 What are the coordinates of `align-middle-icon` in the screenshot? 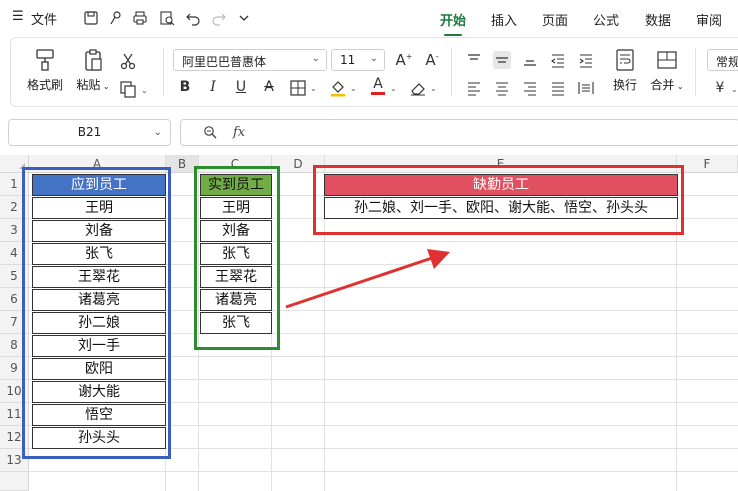 It's located at (502, 60).